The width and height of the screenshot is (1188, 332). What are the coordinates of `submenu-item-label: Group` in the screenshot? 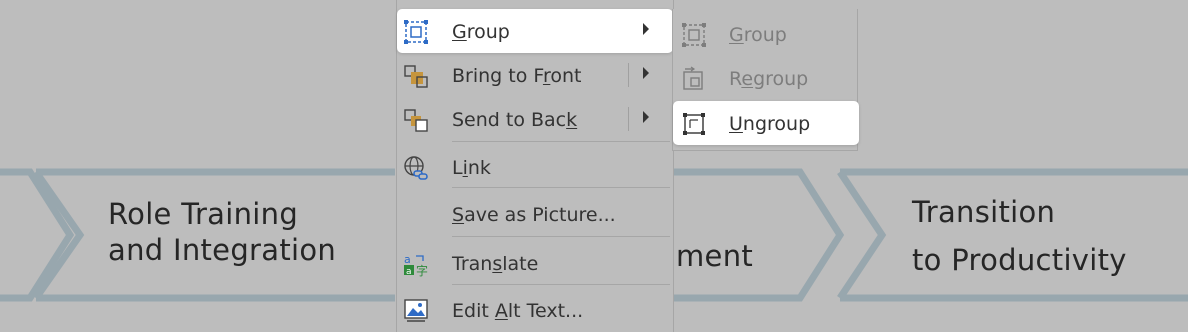 It's located at (758, 35).